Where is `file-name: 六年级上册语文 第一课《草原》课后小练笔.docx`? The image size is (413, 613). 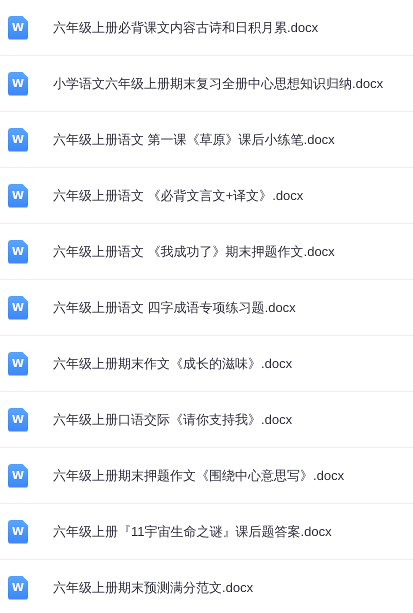
file-name: 六年级上册语文 第一课《草原》课后小练笔.docx is located at coordinates (194, 140).